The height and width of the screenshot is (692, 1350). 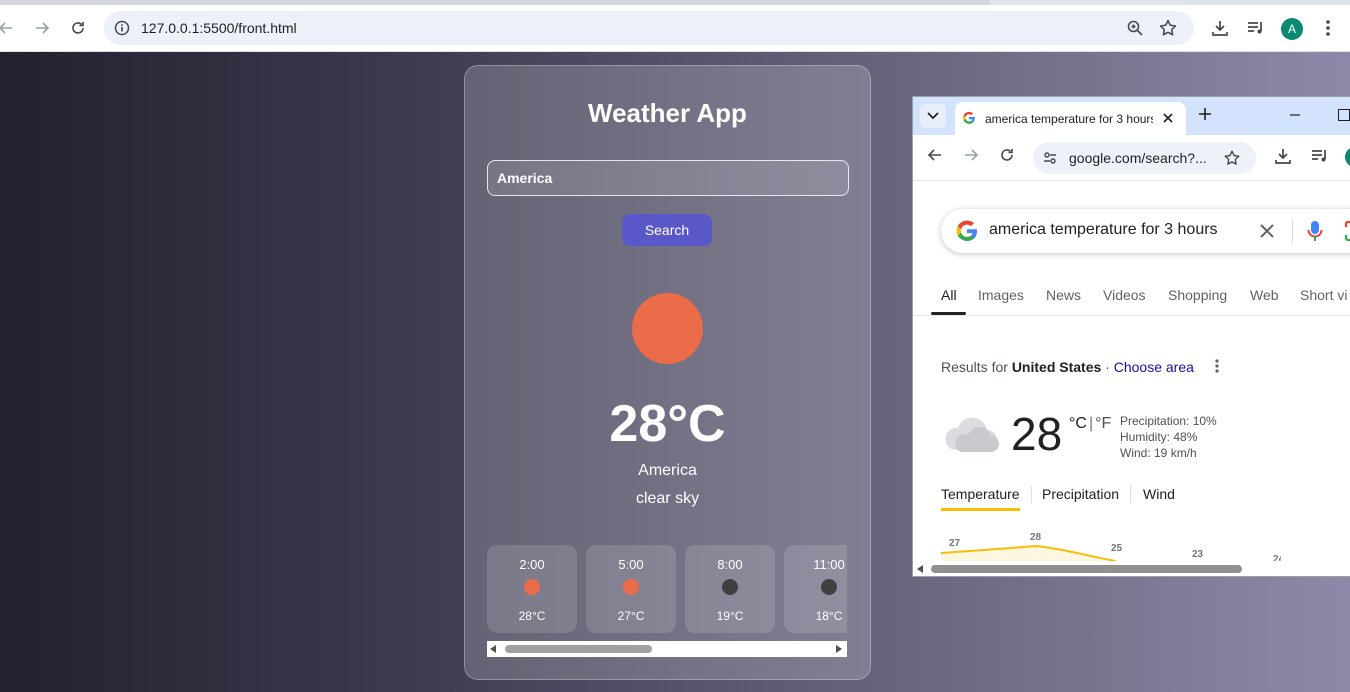 I want to click on popup-tab: america temperature for 3 hours, so click(x=1070, y=118).